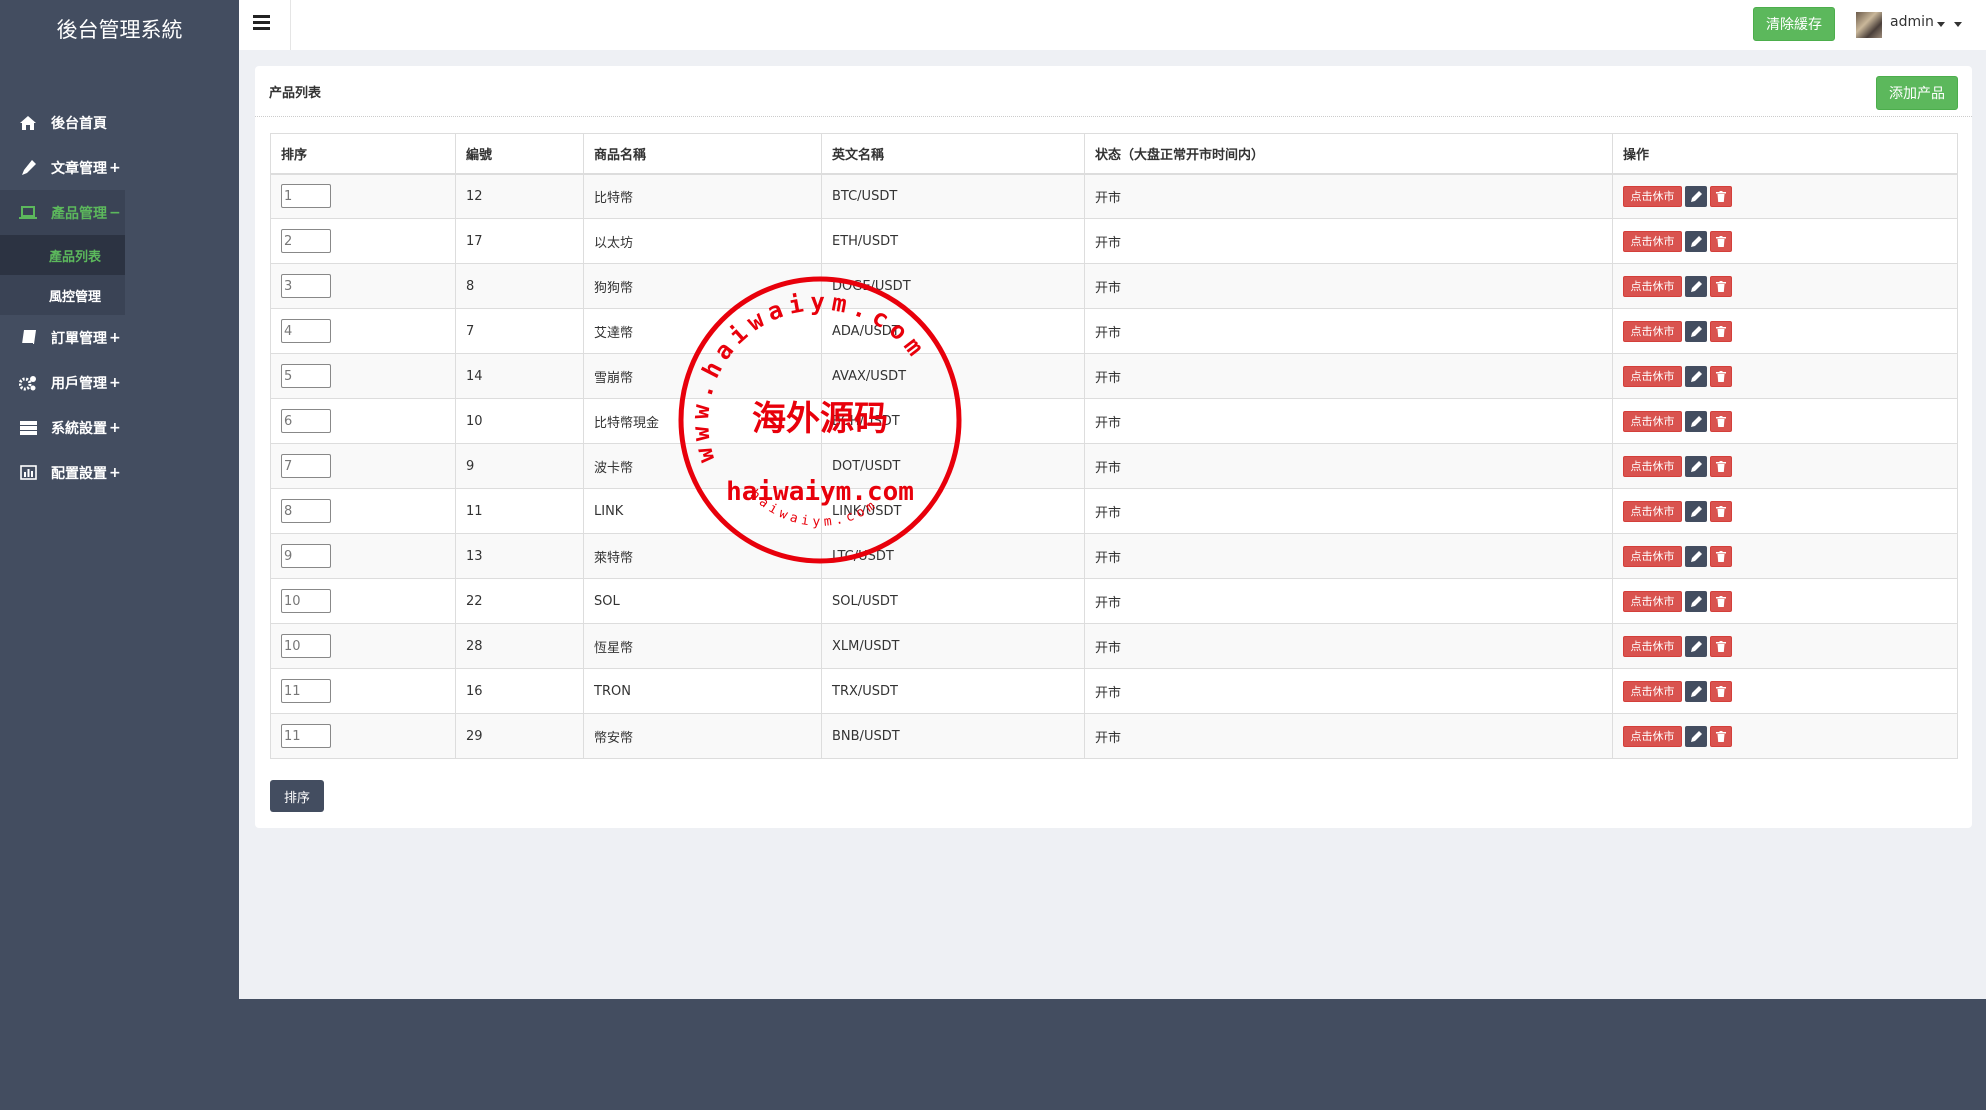 The width and height of the screenshot is (1986, 1110). I want to click on sidebar-item-label: 訂單管理, so click(79, 338).